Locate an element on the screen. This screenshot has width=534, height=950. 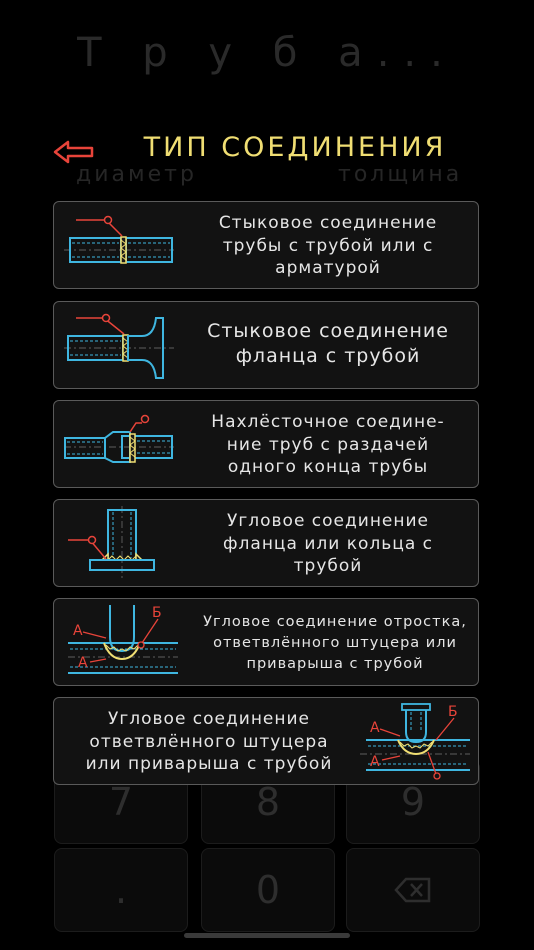
butt-weld-pipe-icon is located at coordinates (119, 239).